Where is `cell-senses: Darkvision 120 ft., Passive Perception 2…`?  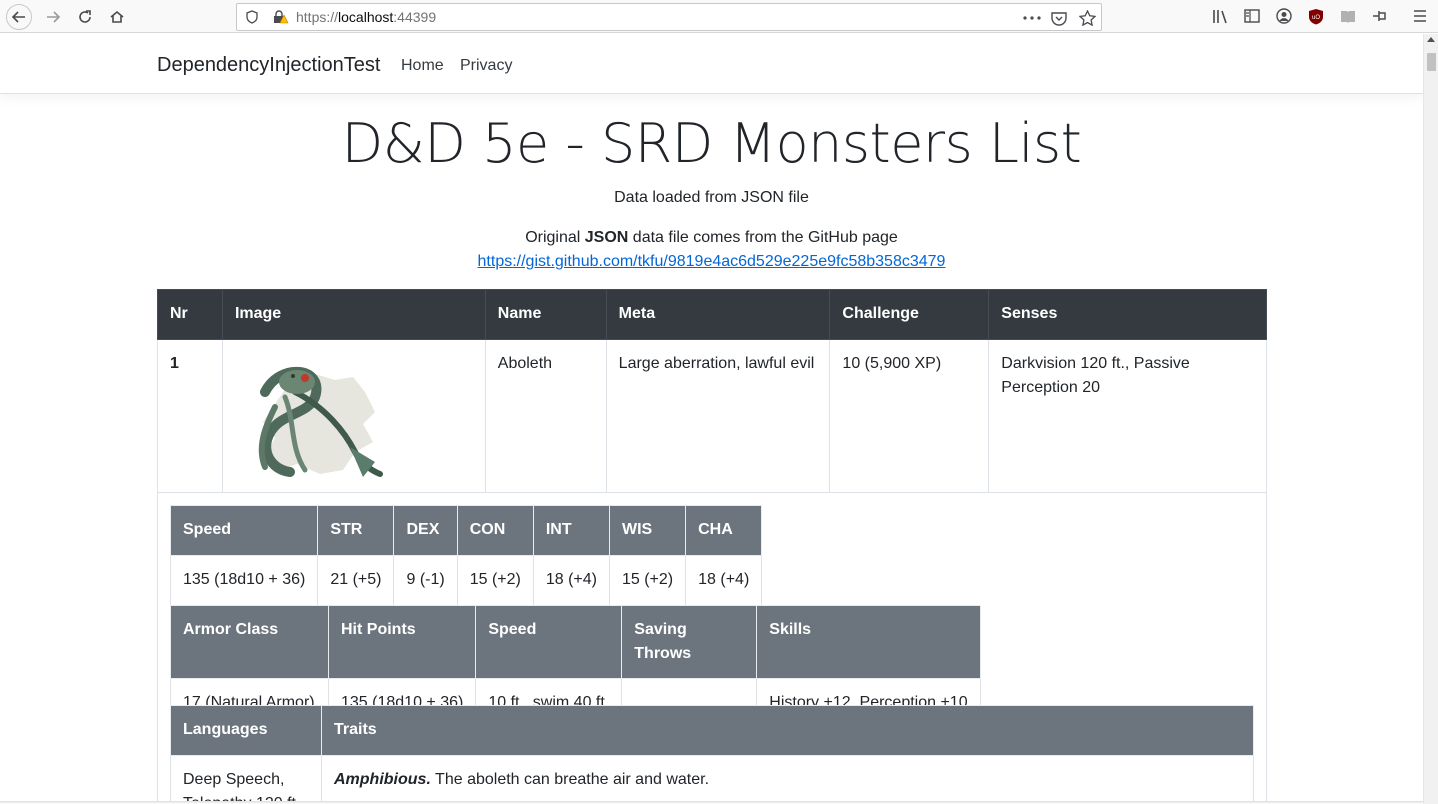
cell-senses: Darkvision 120 ft., Passive Perception 2… is located at coordinates (1127, 416).